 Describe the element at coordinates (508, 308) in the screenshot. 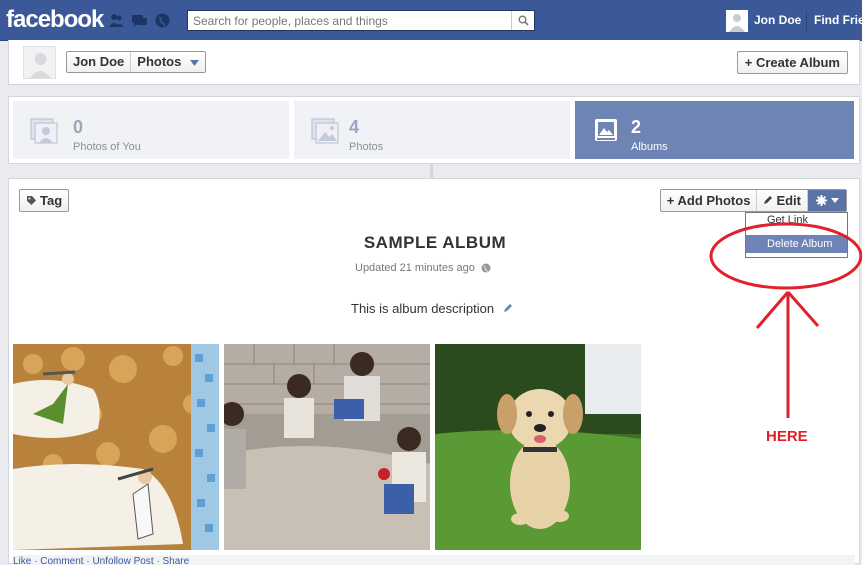

I see `edit-description-pencil-icon` at that location.